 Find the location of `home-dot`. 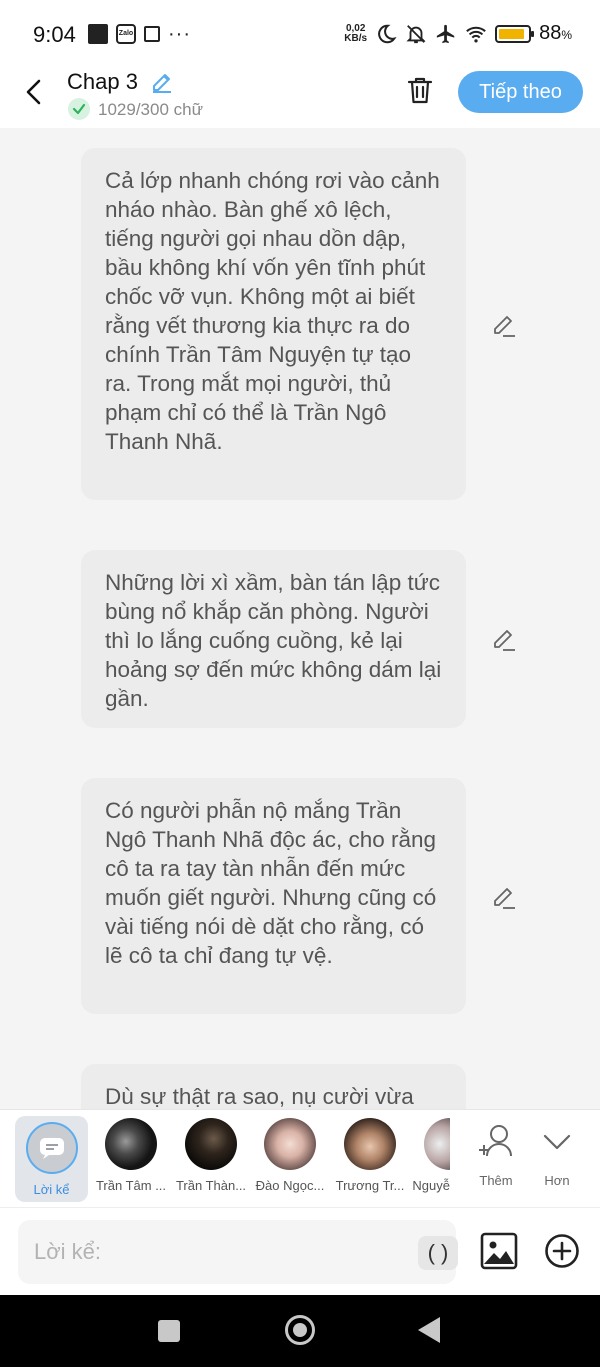

home-dot is located at coordinates (300, 1330).